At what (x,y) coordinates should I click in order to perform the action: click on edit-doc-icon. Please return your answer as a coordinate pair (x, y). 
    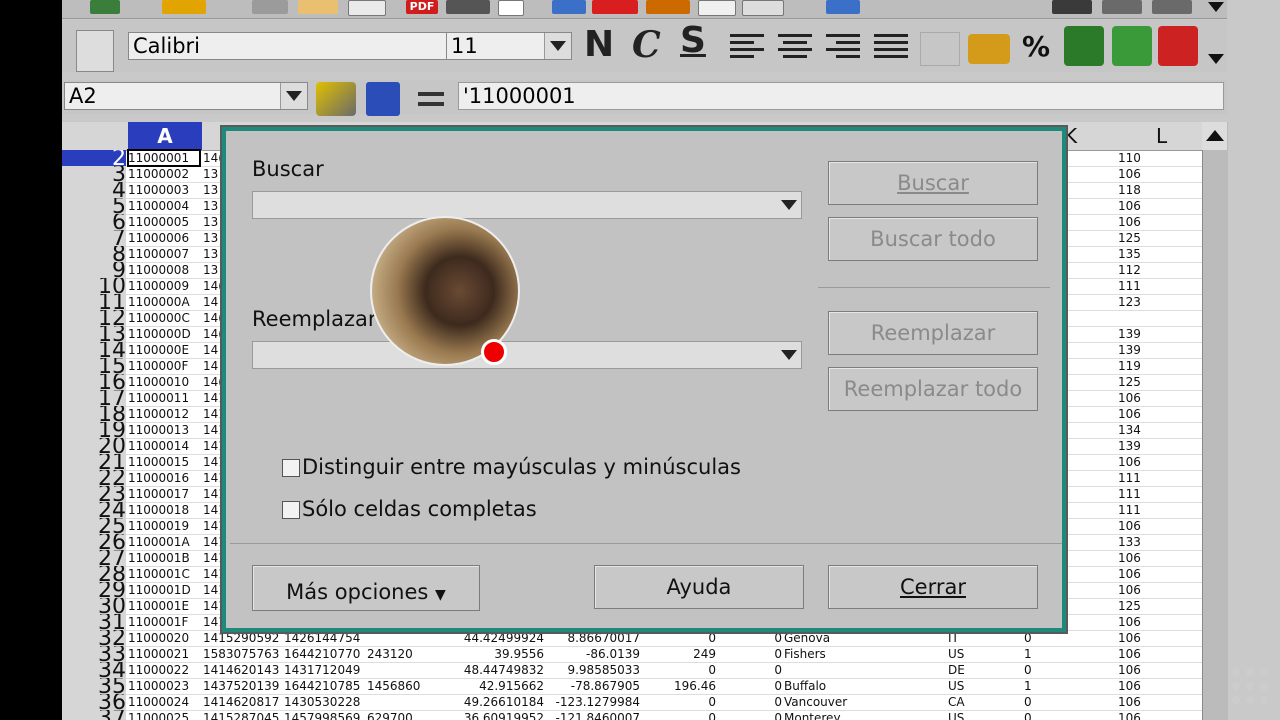
    Looking at the image, I should click on (367, 8).